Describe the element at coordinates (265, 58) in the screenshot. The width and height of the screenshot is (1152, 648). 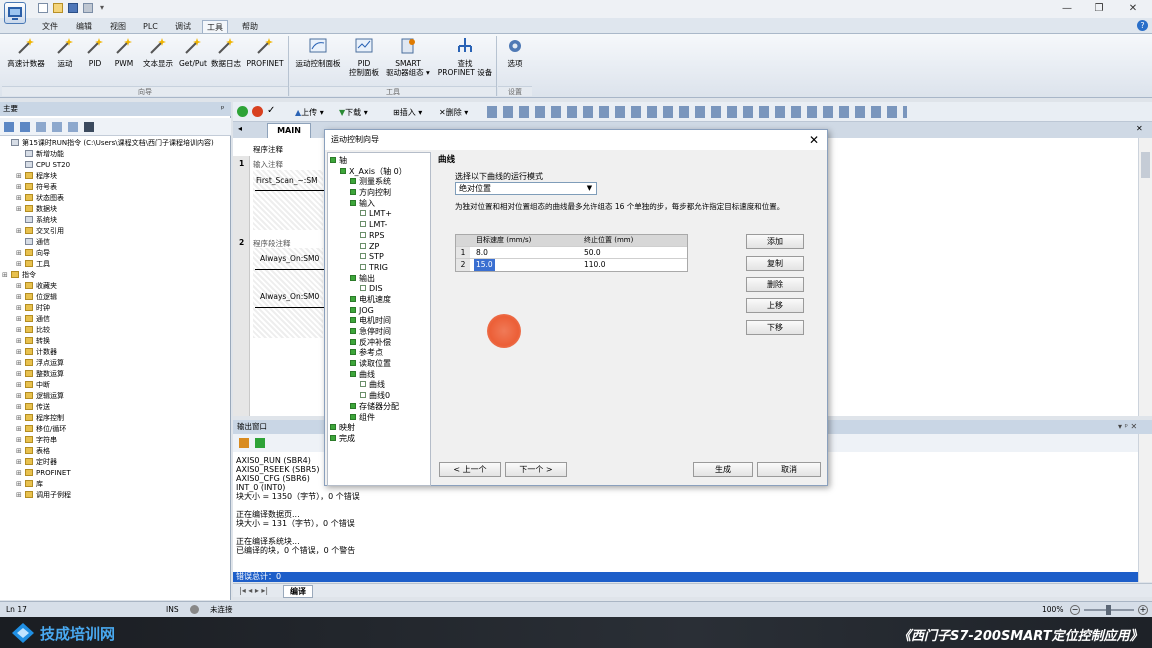
I see `ribbon-profinet-button: PROFINET` at that location.